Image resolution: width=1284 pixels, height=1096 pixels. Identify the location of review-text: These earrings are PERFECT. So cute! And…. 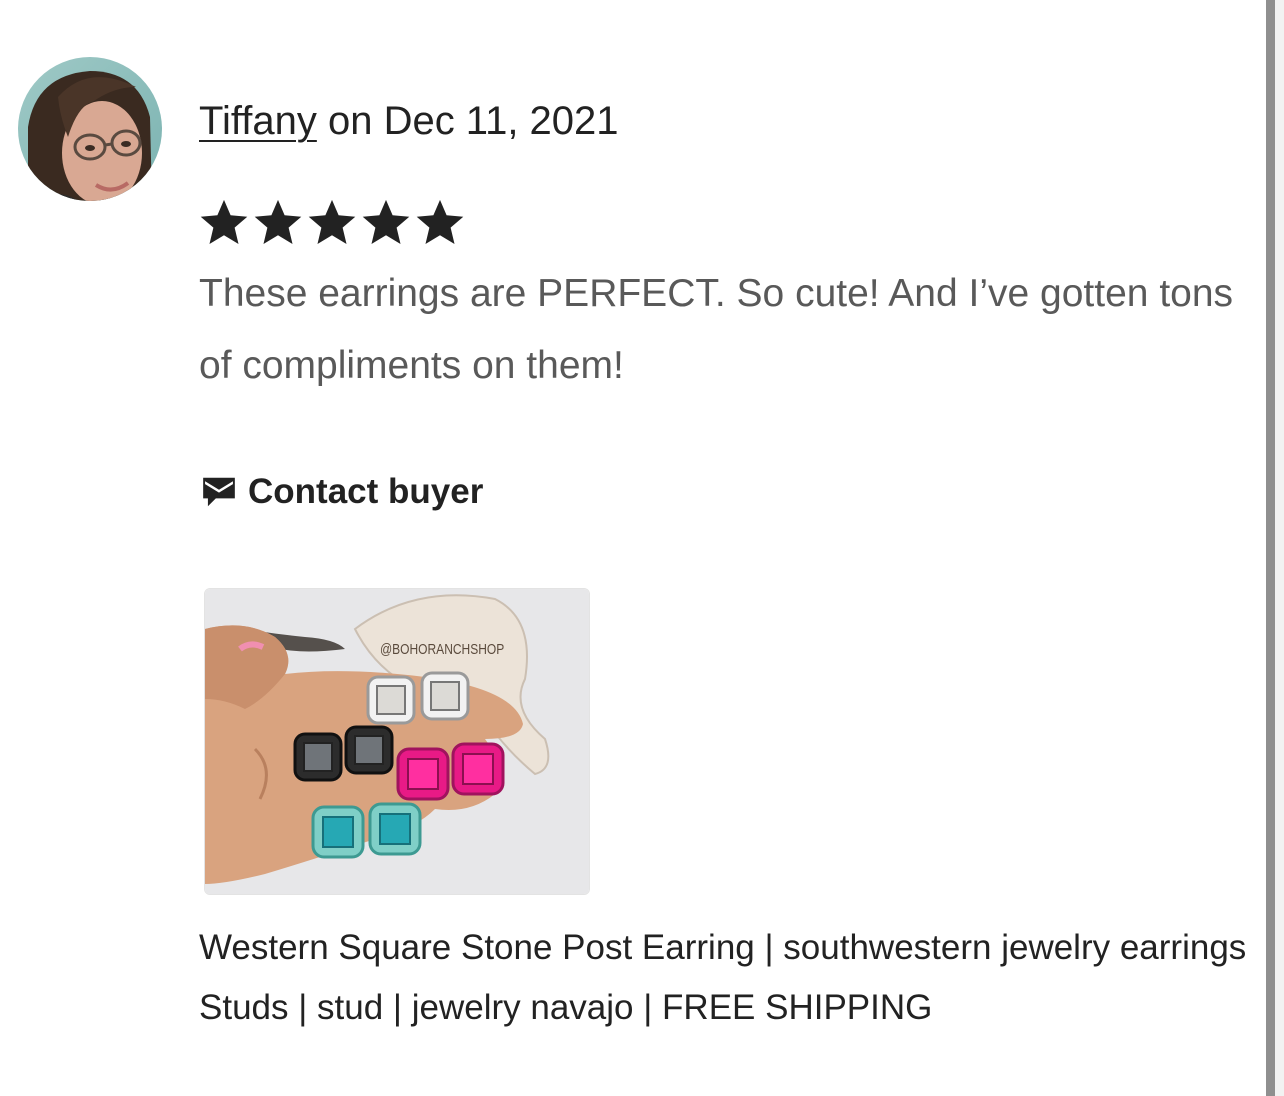
(716, 329).